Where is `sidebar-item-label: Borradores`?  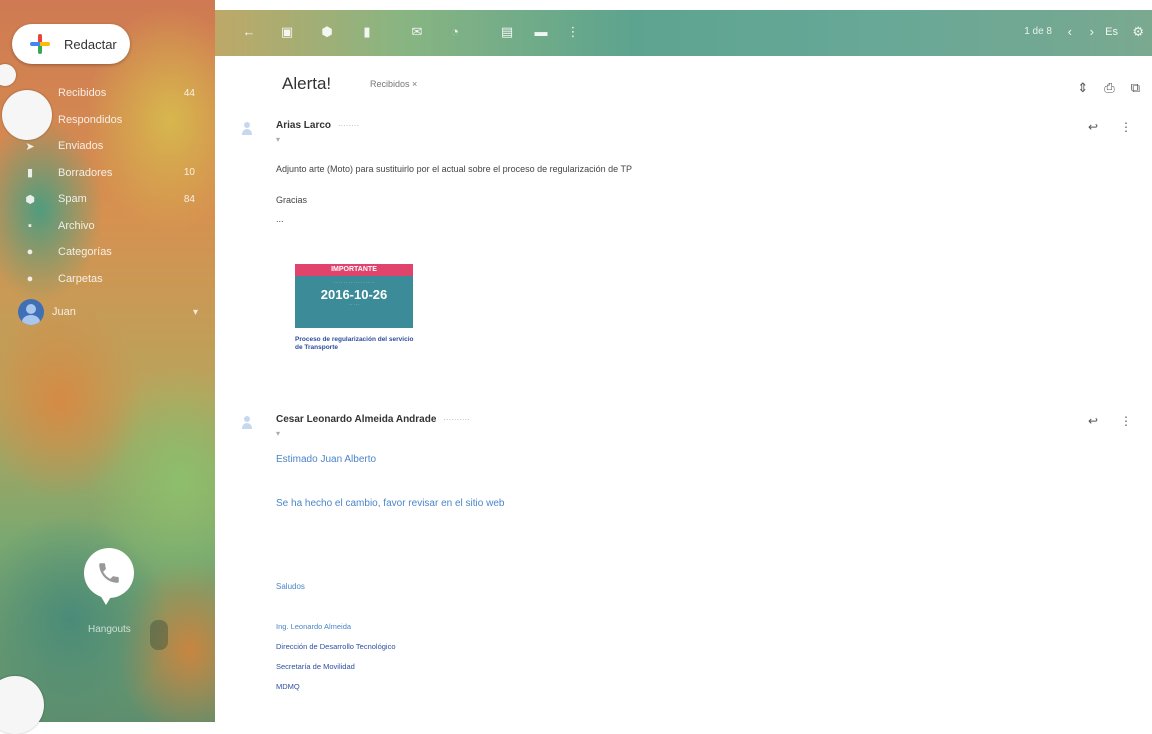 sidebar-item-label: Borradores is located at coordinates (85, 172).